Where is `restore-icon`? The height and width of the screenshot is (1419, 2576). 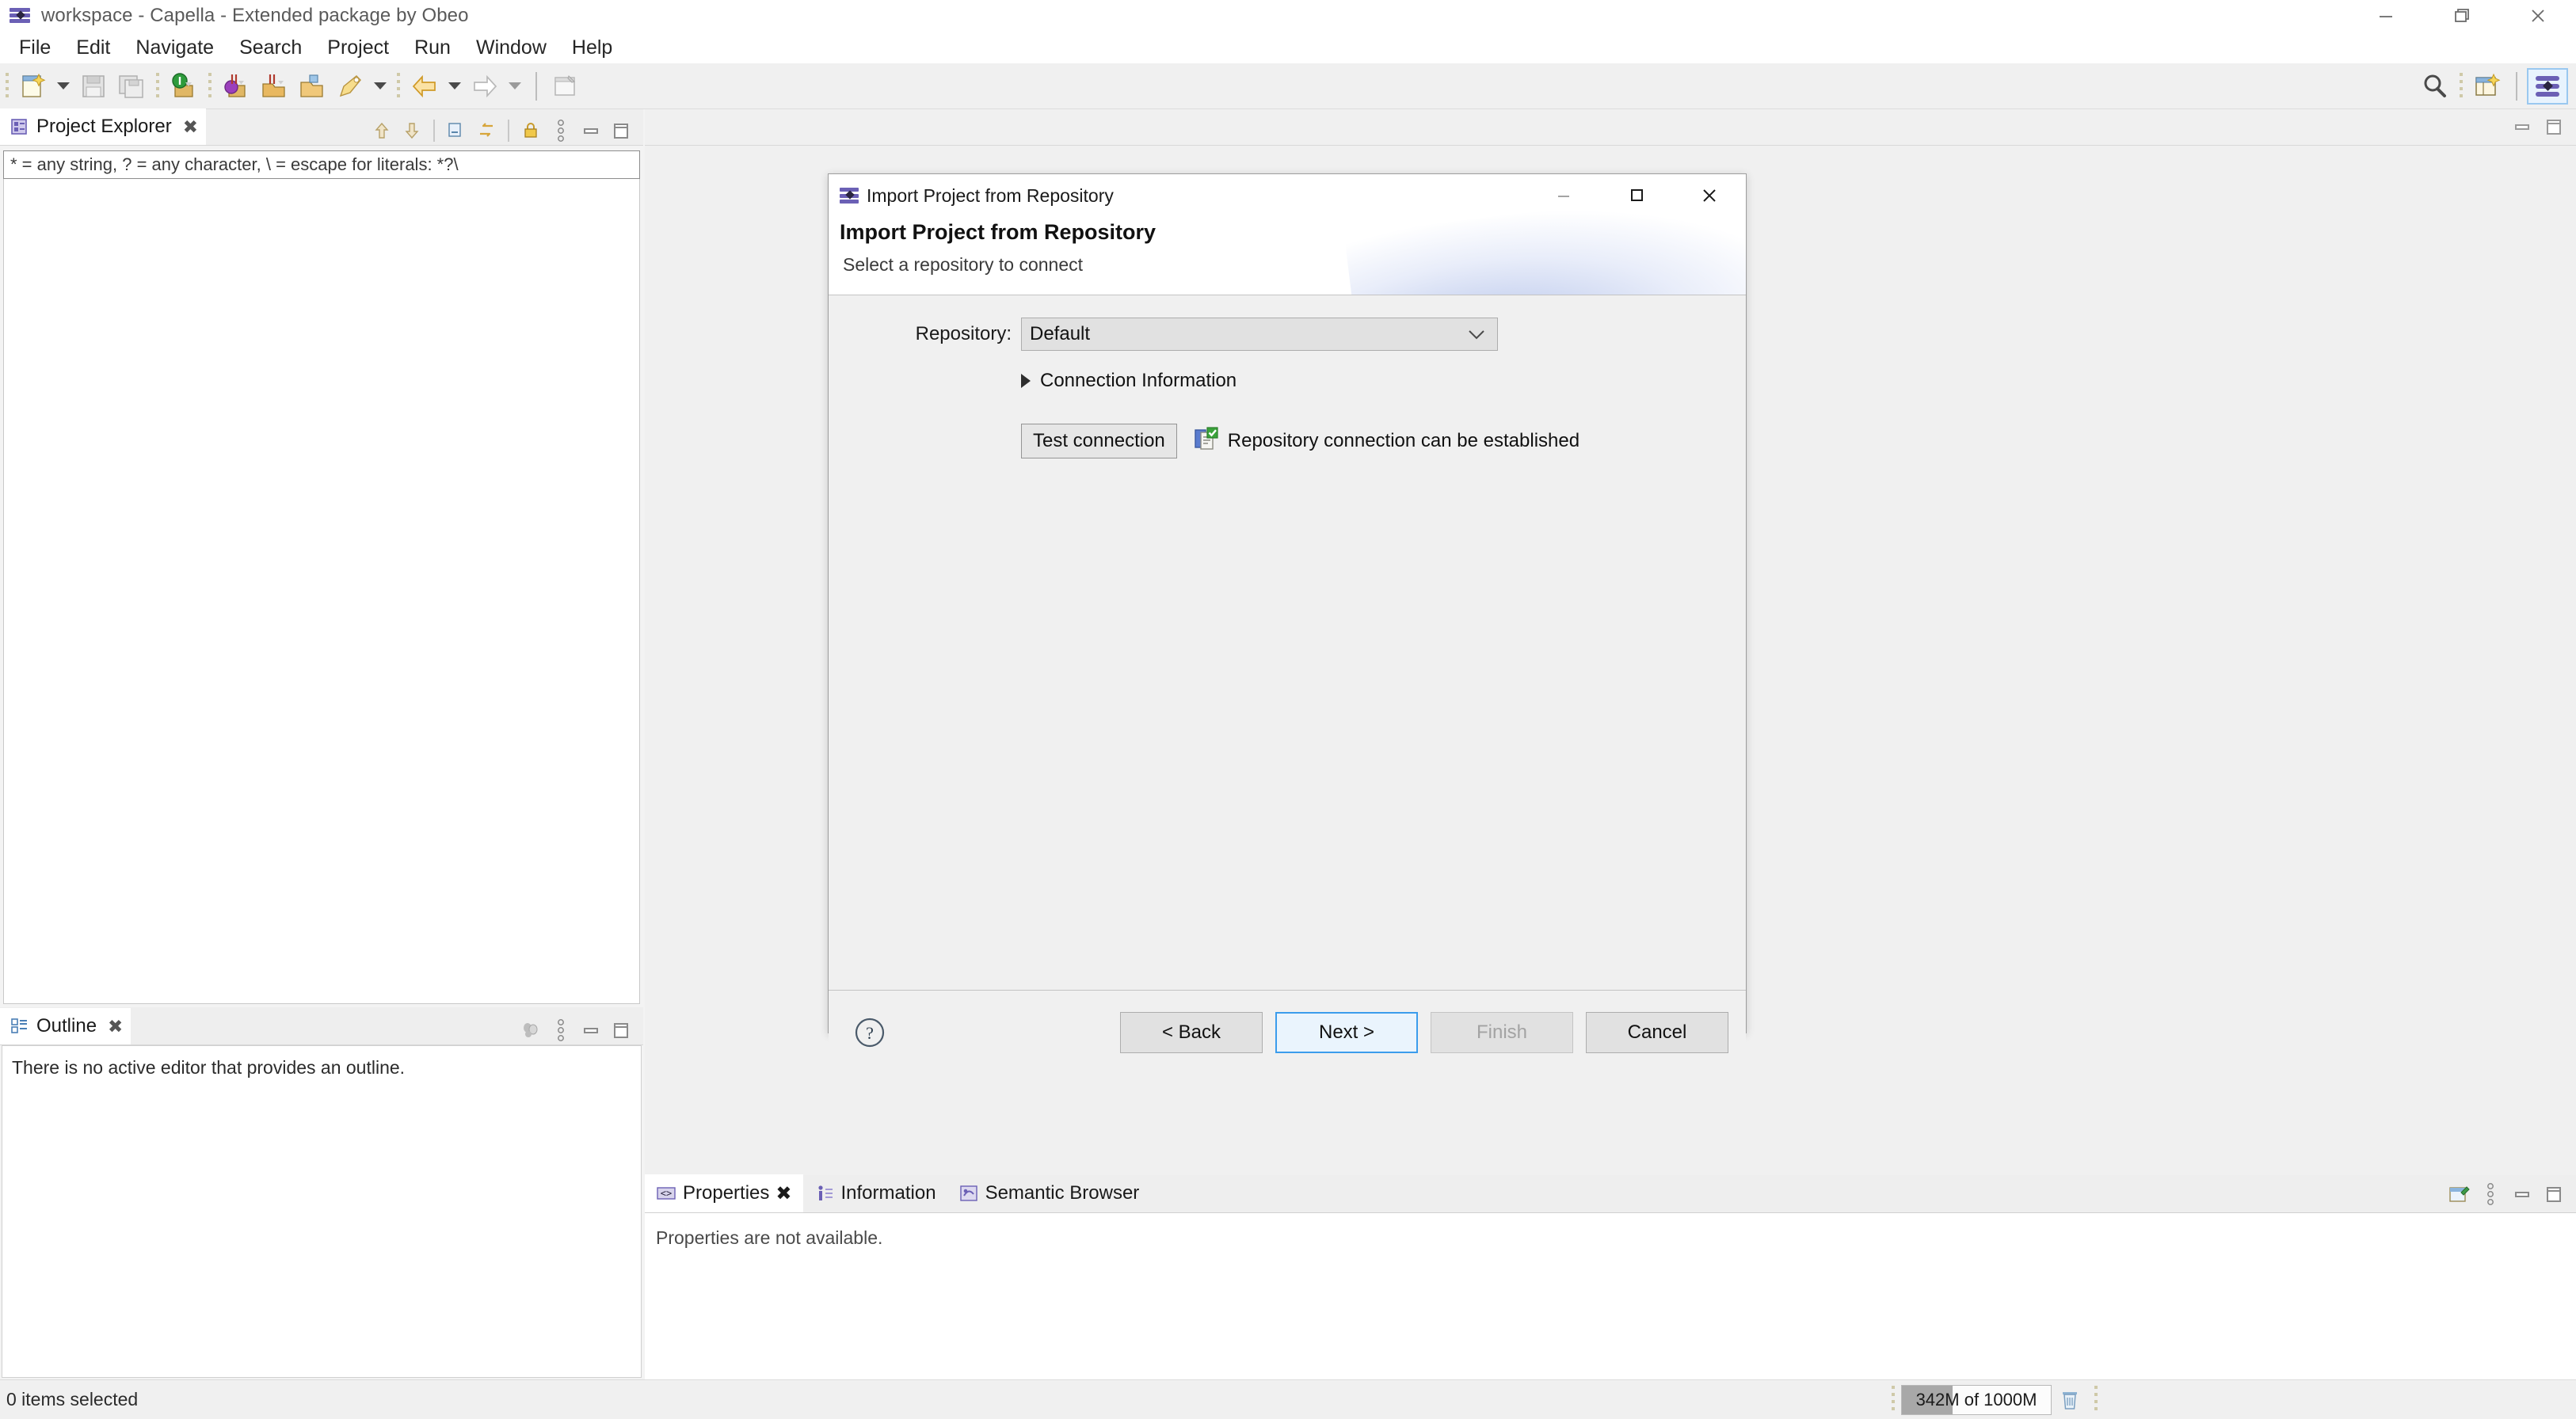 restore-icon is located at coordinates (2462, 16).